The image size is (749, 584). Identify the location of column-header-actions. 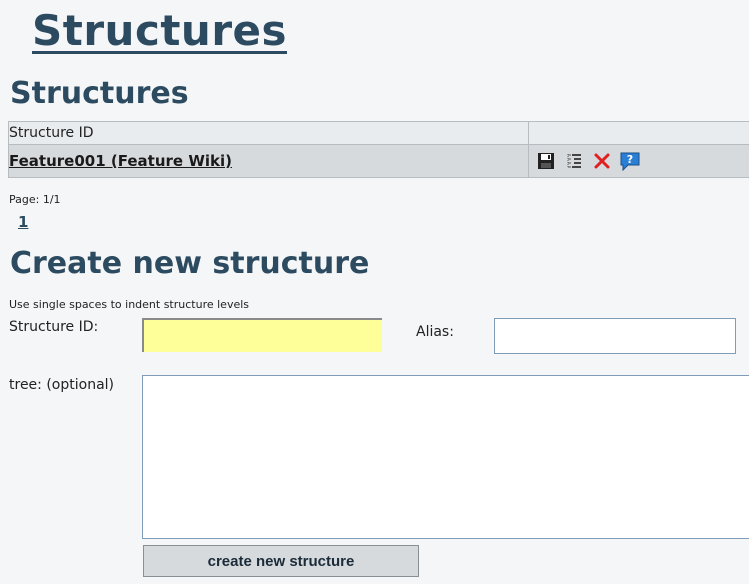
(638, 133).